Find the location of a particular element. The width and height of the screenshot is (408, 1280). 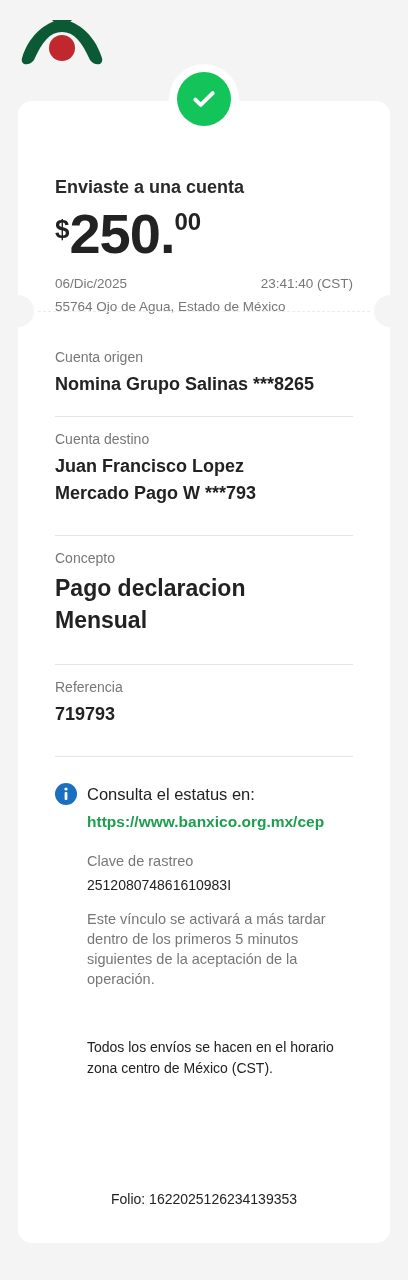

field-label: Concepto is located at coordinates (85, 558).